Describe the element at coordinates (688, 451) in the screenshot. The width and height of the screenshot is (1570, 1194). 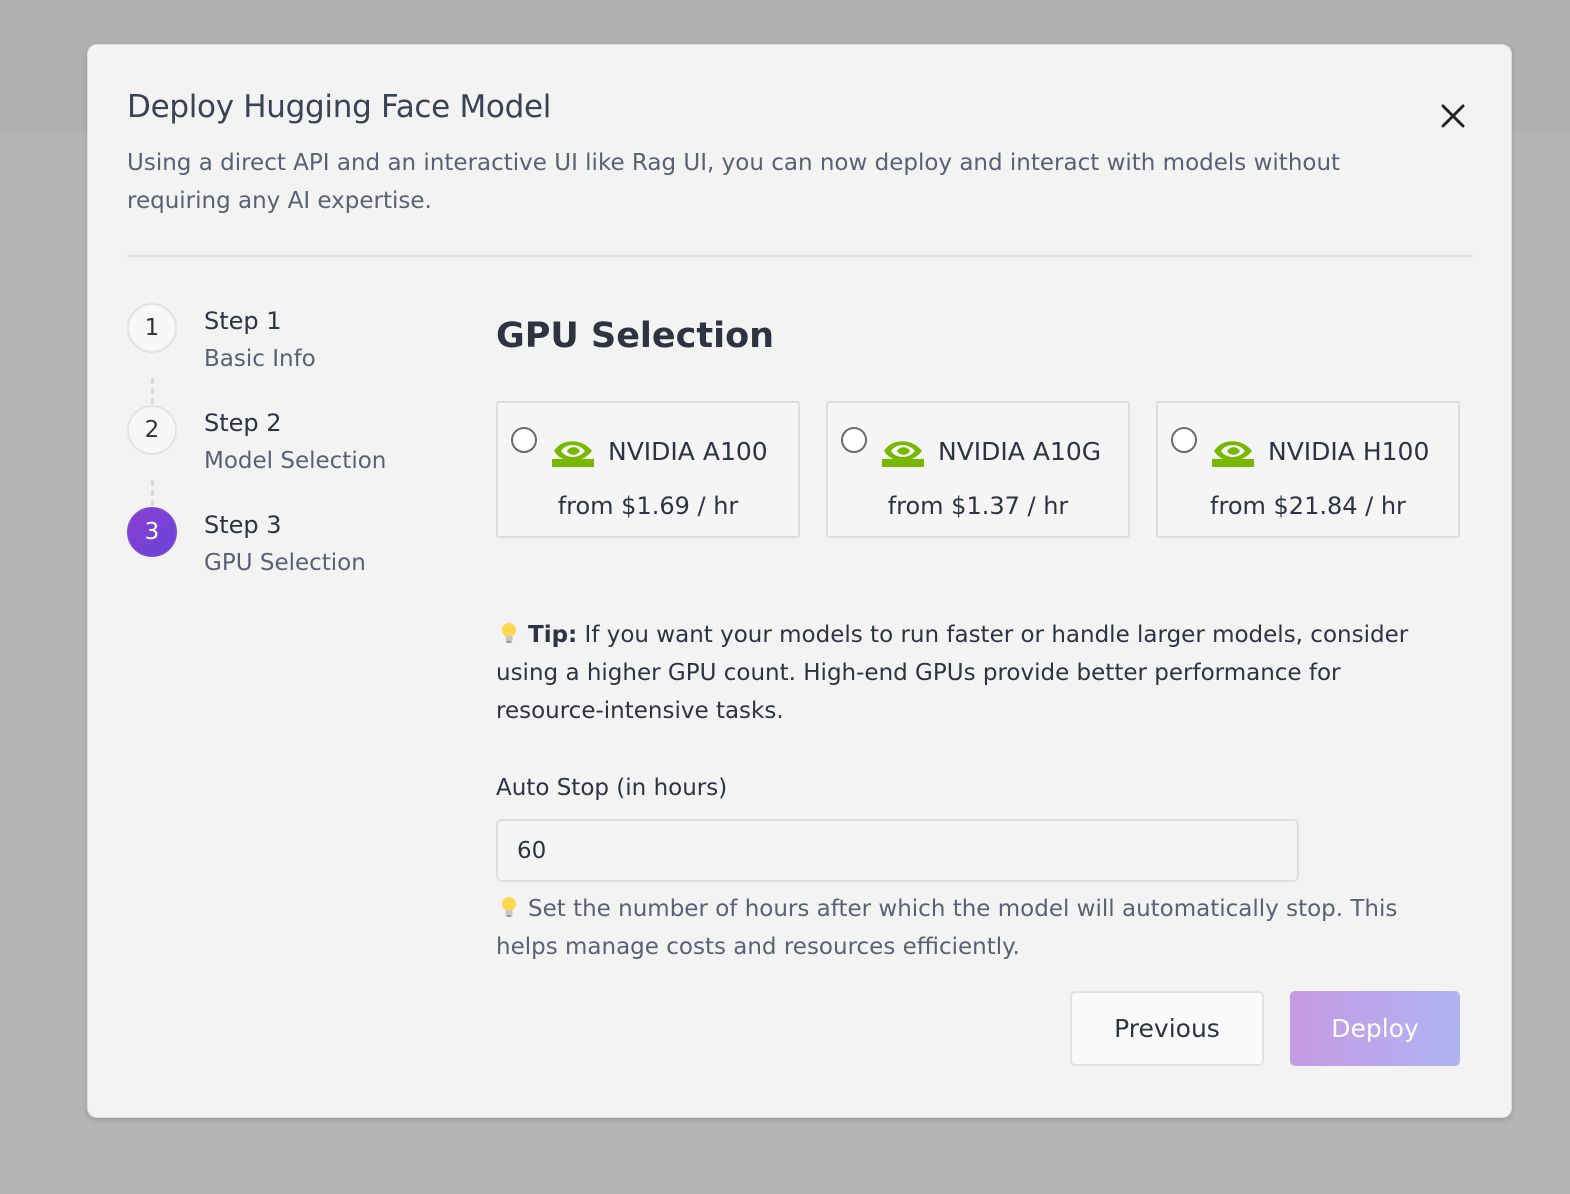
I see `gpu-name: NVIDIA A100` at that location.